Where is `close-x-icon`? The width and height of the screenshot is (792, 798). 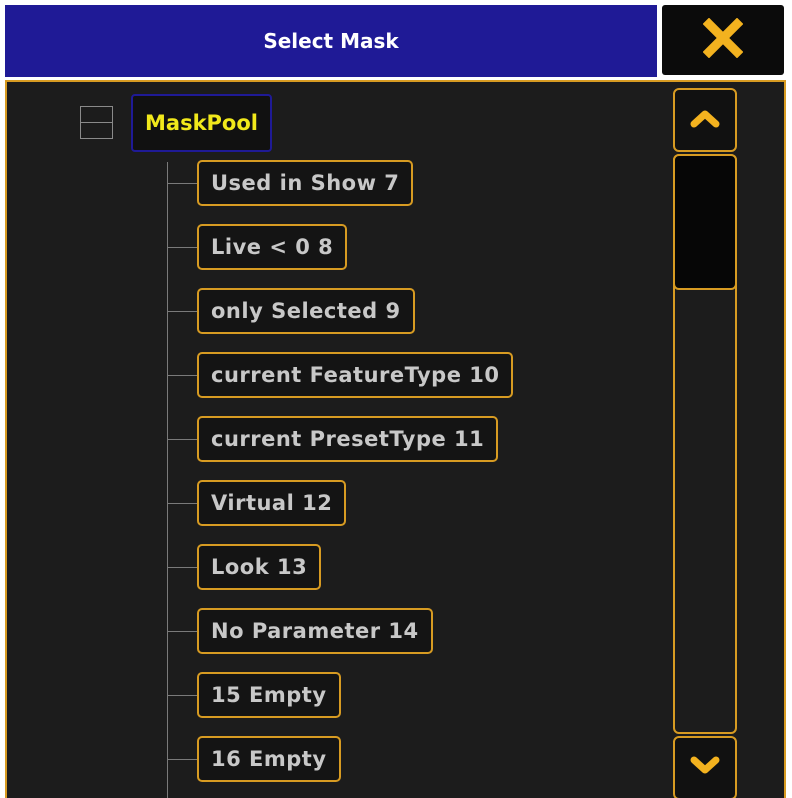
close-x-icon is located at coordinates (723, 39).